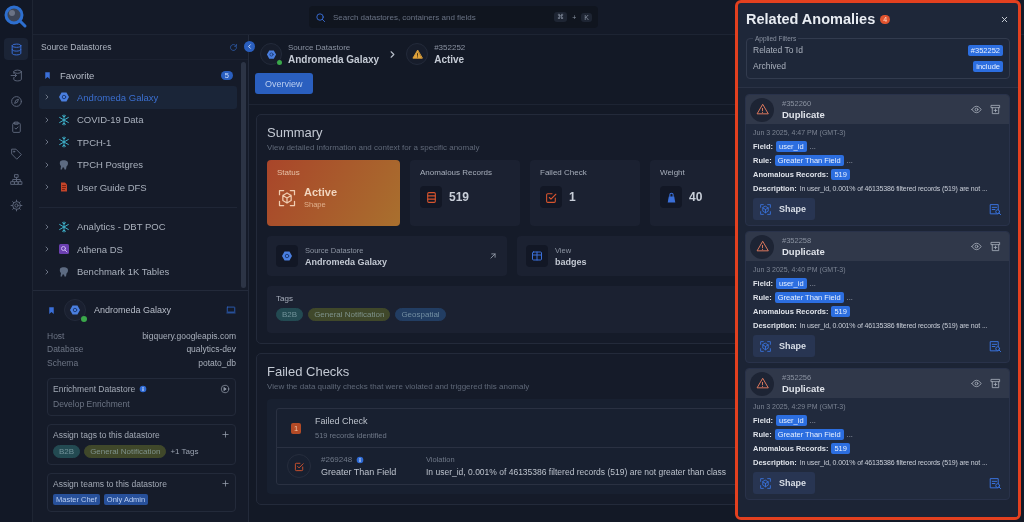 The height and width of the screenshot is (522, 1024). I want to click on tree-item: TPCH Postgres, so click(138, 164).